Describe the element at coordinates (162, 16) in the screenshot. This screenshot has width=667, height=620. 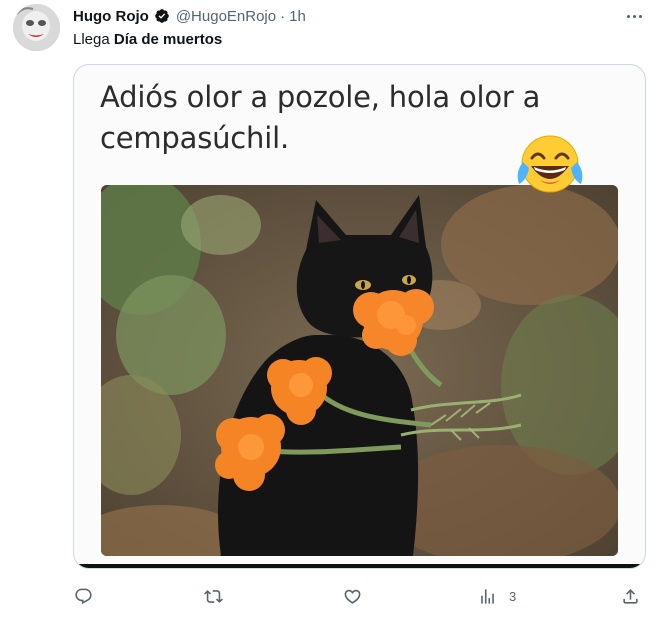
I see `verified-badge-icon` at that location.